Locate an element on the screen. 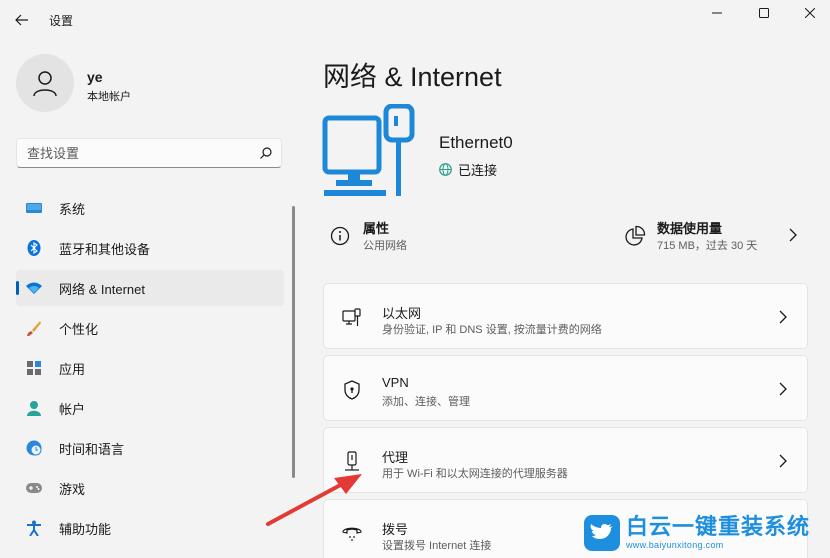 Image resolution: width=830 pixels, height=558 pixels. user-name: ye is located at coordinates (95, 77).